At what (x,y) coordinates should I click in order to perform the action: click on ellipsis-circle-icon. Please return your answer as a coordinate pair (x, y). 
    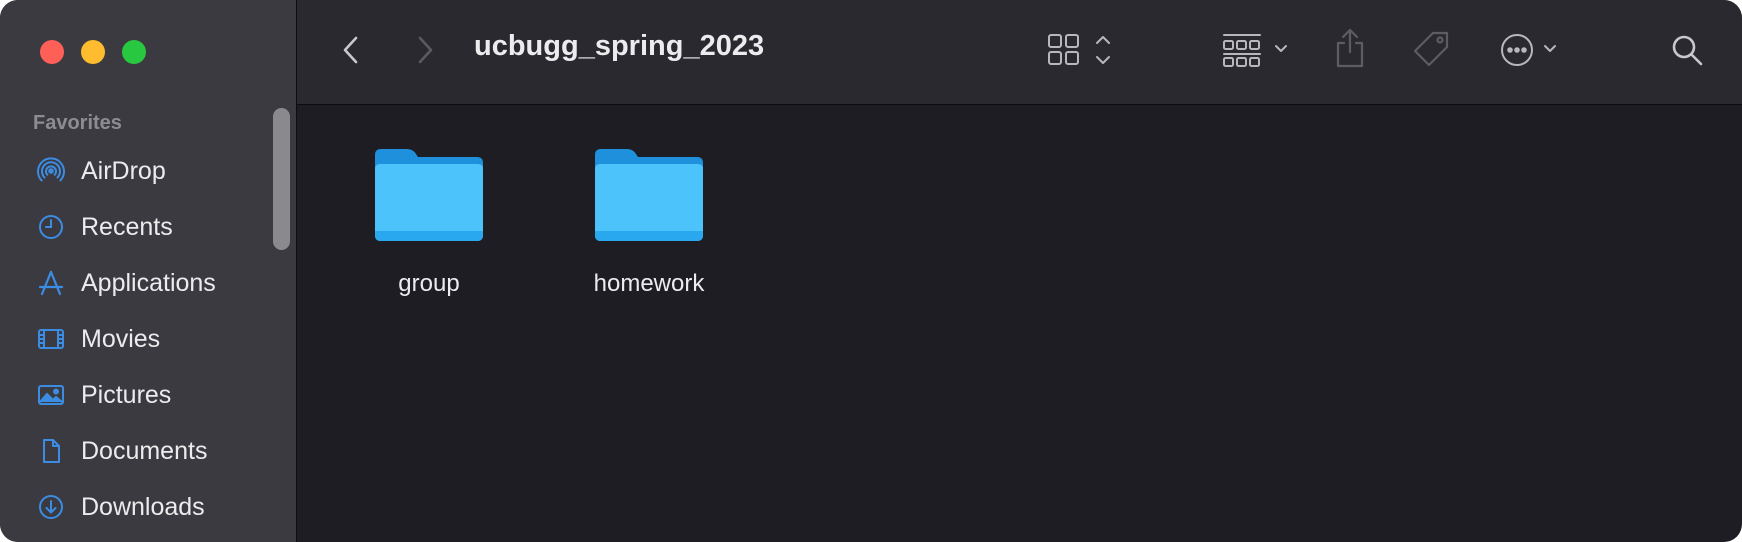
    Looking at the image, I should click on (1532, 52).